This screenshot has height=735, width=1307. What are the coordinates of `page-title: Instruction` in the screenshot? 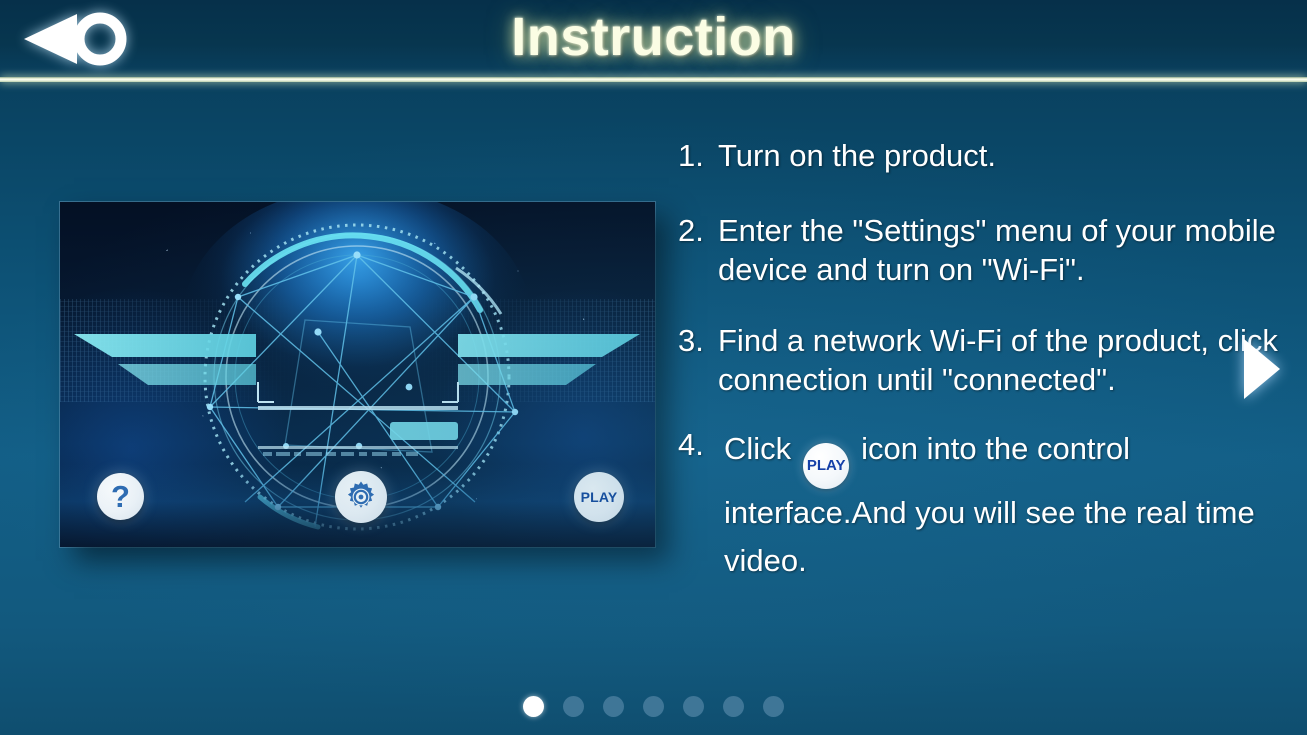 It's located at (653, 37).